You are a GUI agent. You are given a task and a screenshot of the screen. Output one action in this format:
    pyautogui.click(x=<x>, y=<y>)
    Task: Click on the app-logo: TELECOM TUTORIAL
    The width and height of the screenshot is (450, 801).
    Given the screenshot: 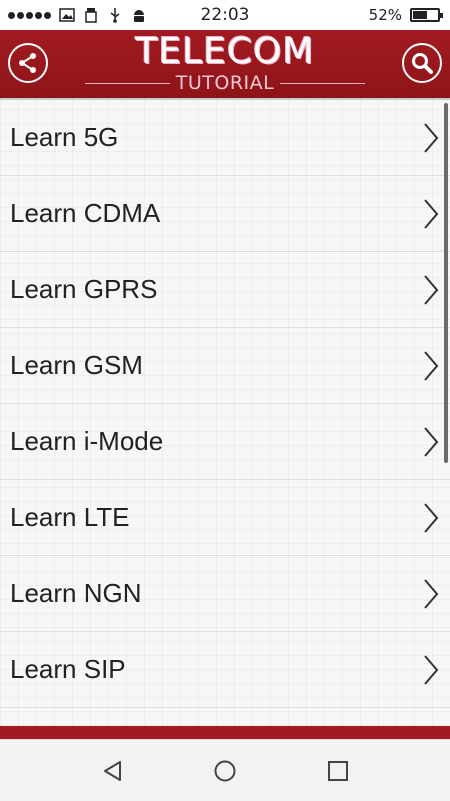 What is the action you would take?
    pyautogui.click(x=225, y=64)
    